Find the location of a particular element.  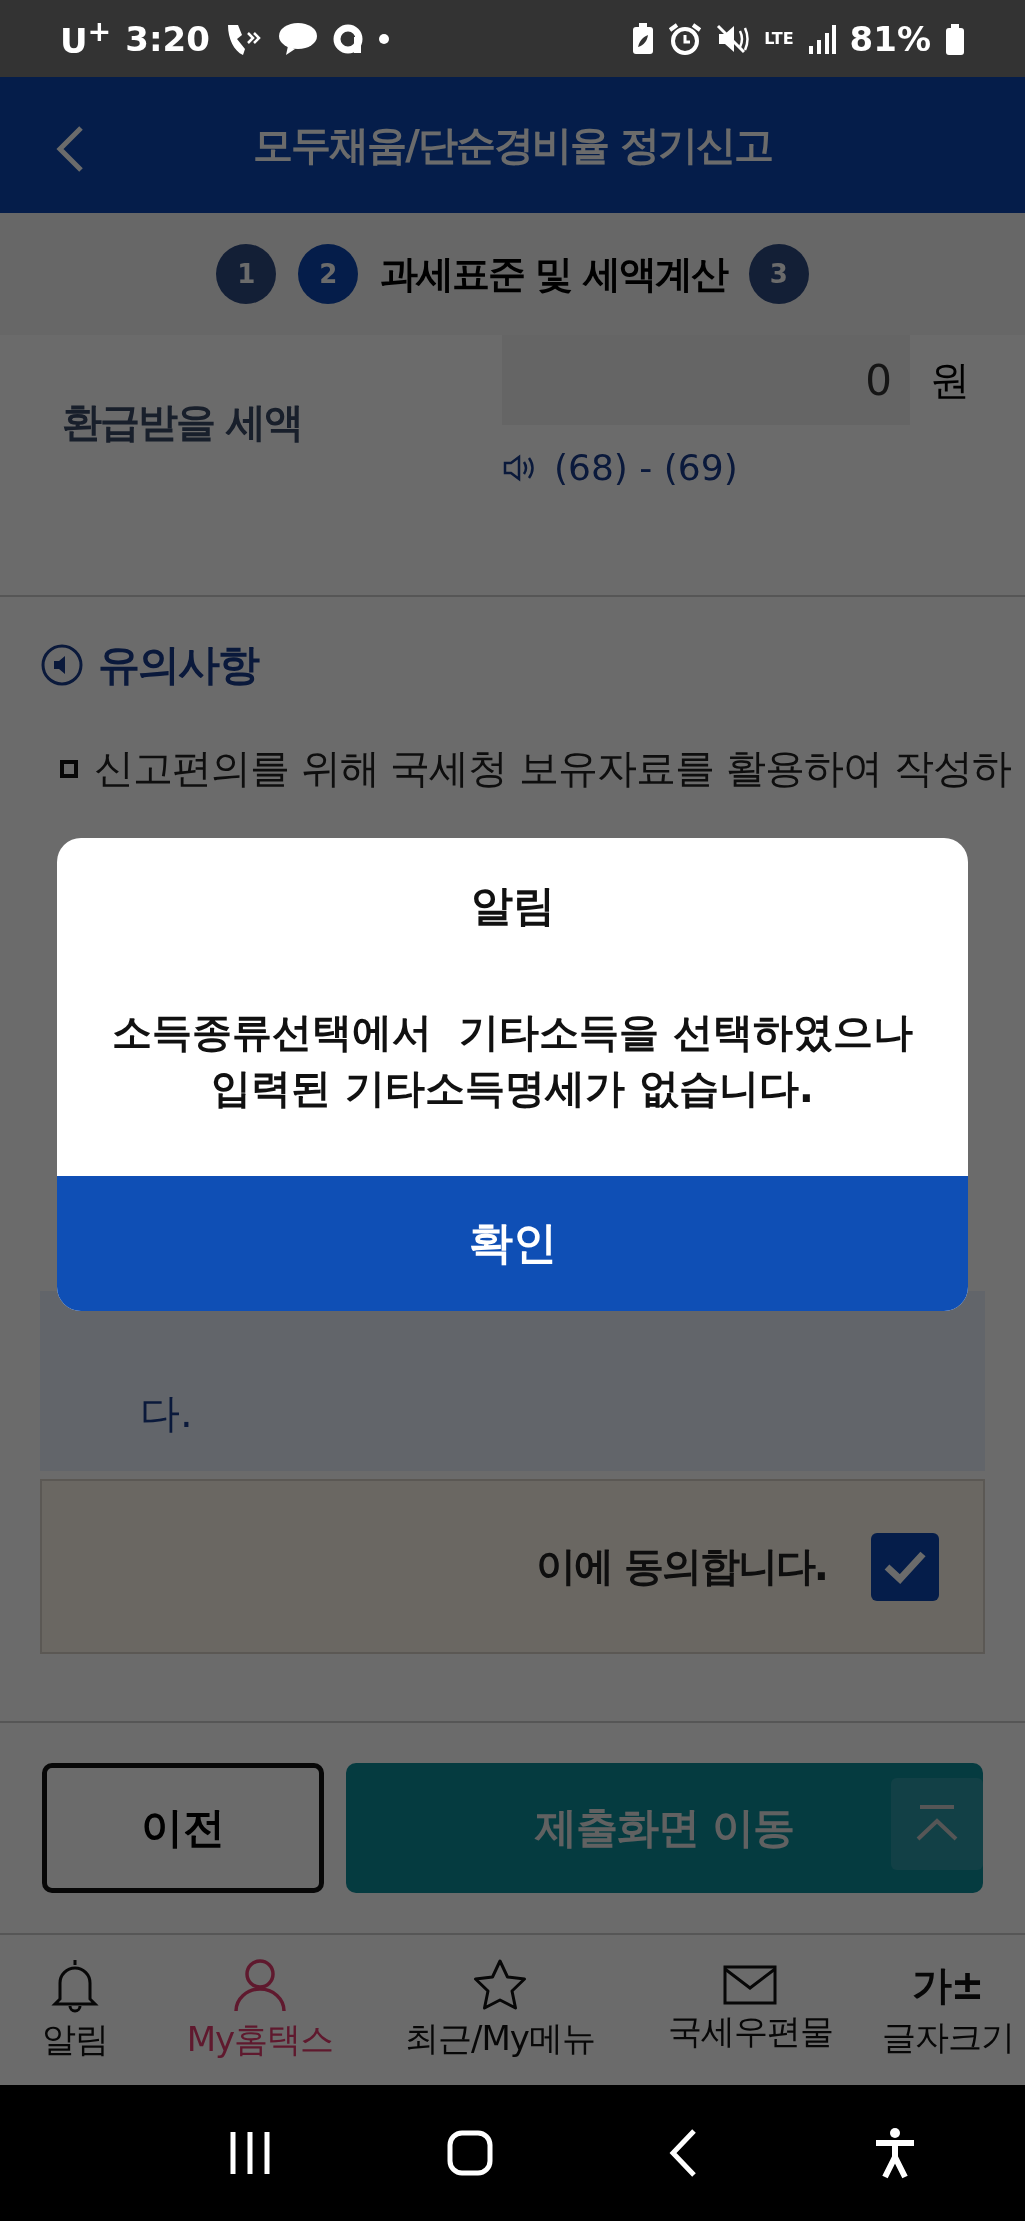

person-icon is located at coordinates (260, 1985).